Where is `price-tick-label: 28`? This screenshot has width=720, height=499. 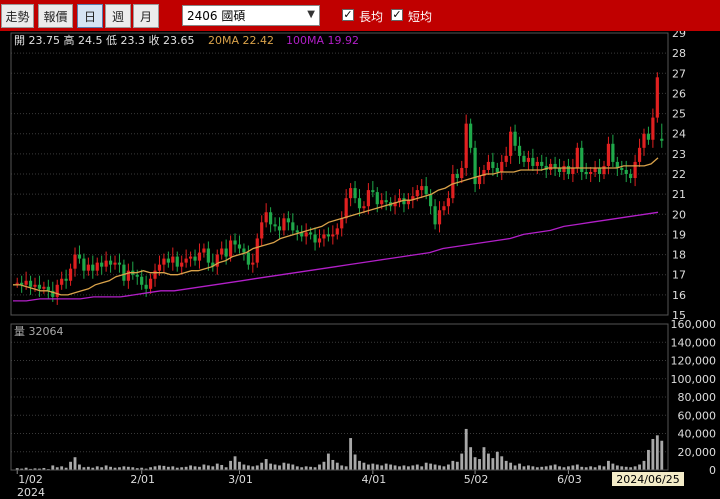
price-tick-label: 28 is located at coordinates (679, 53).